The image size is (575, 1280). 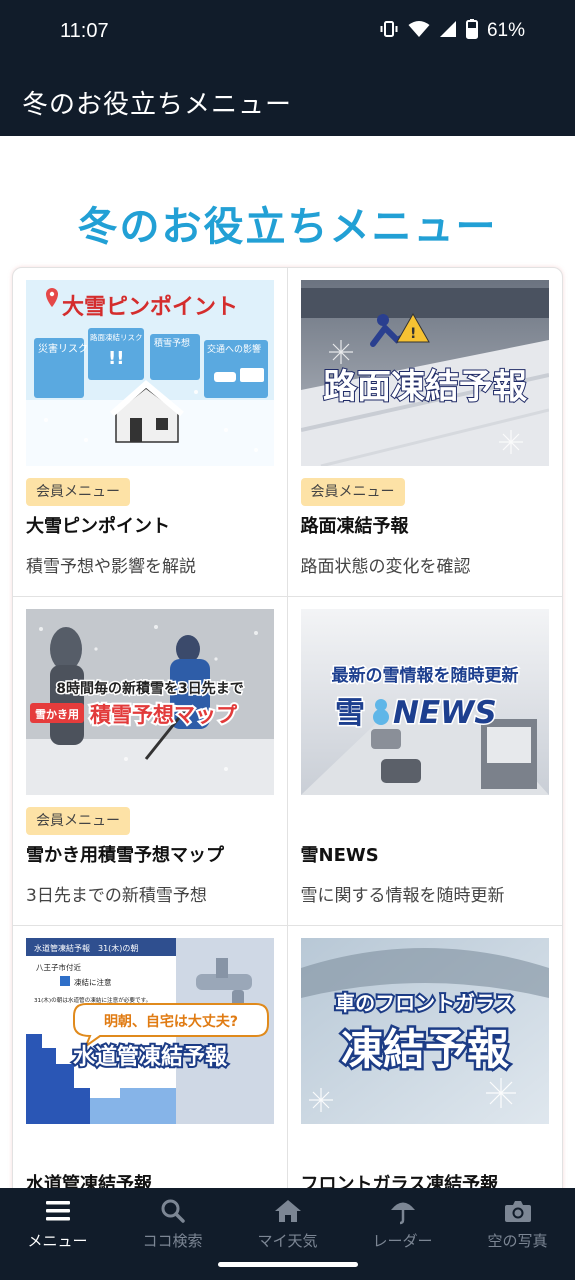 I want to click on status-icons: 61%, so click(x=452, y=31).